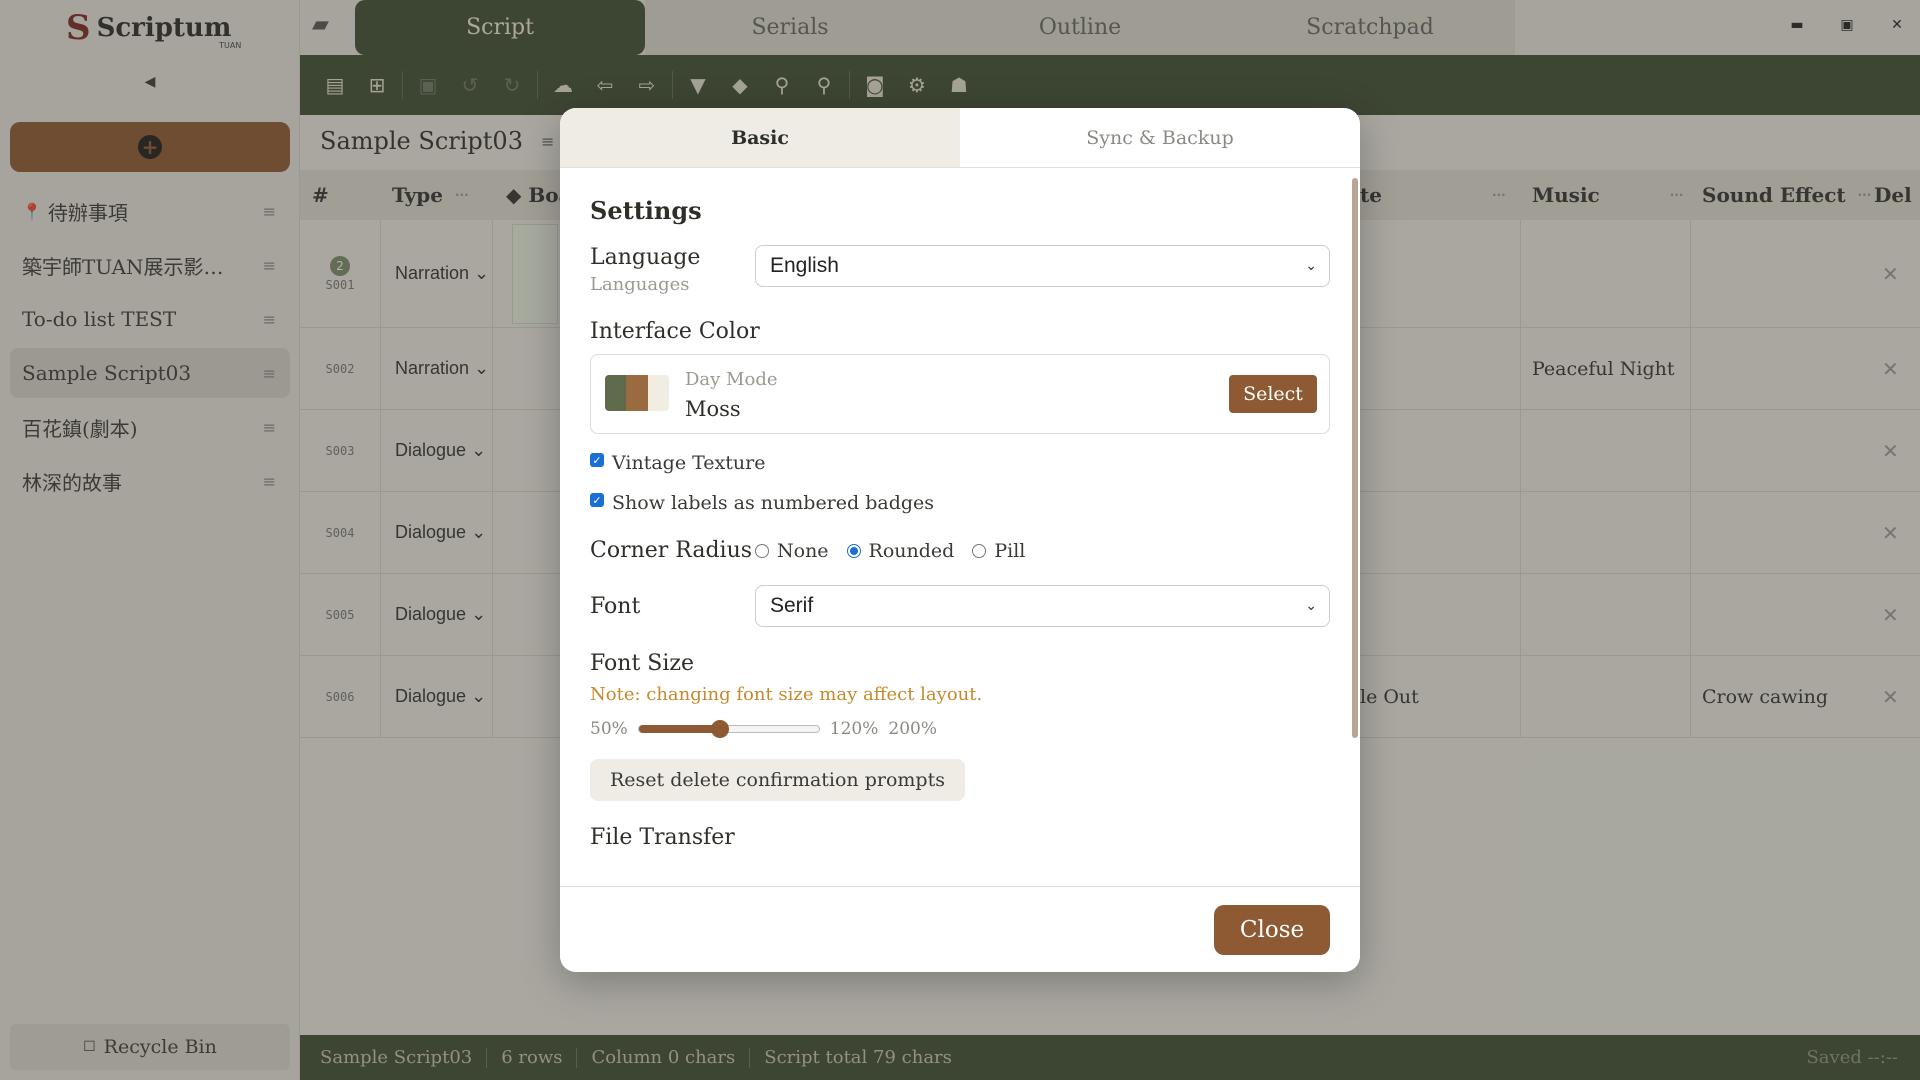 The width and height of the screenshot is (1920, 1080). I want to click on radio-pill-dot, so click(979, 550).